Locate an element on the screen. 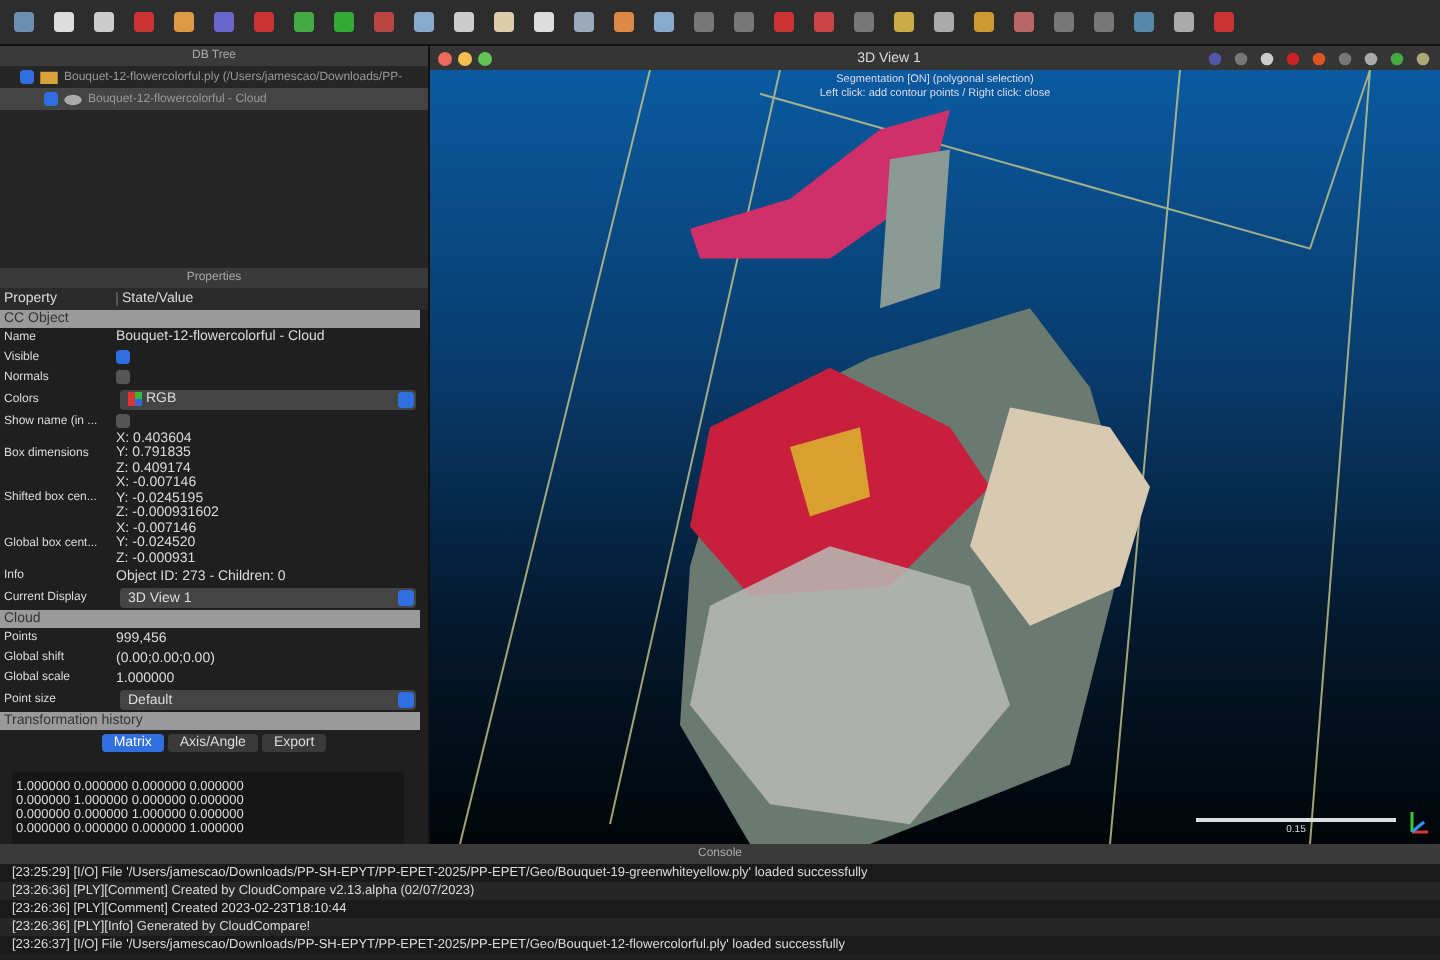  folder-icon is located at coordinates (49, 77).